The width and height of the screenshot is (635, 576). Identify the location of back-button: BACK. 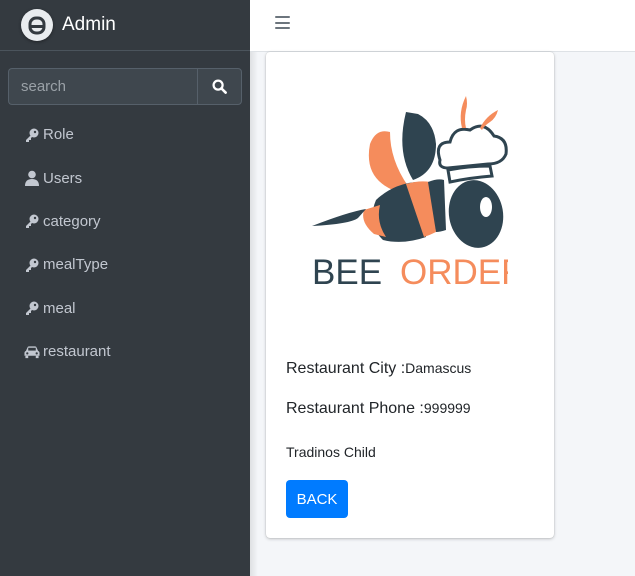
(317, 499).